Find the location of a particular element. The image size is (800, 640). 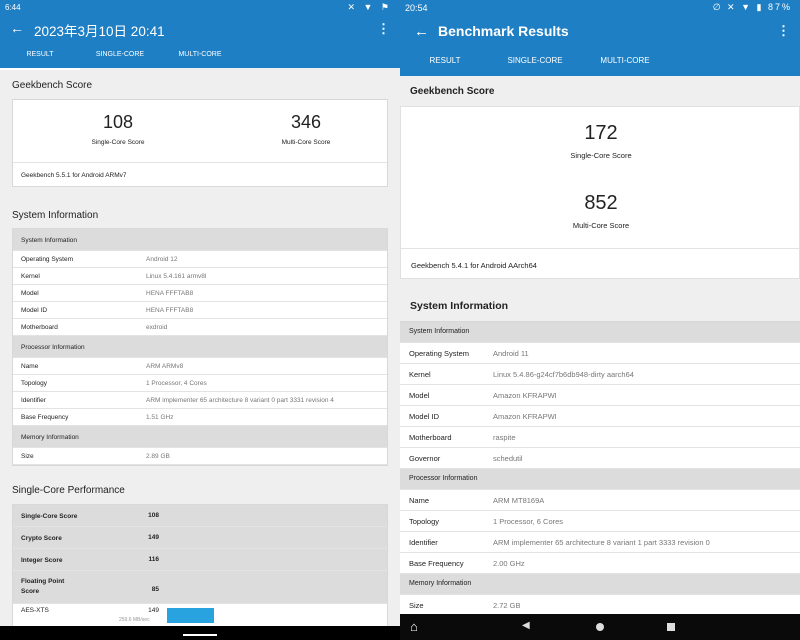

score-section-title: Geekbench Score is located at coordinates (452, 91).